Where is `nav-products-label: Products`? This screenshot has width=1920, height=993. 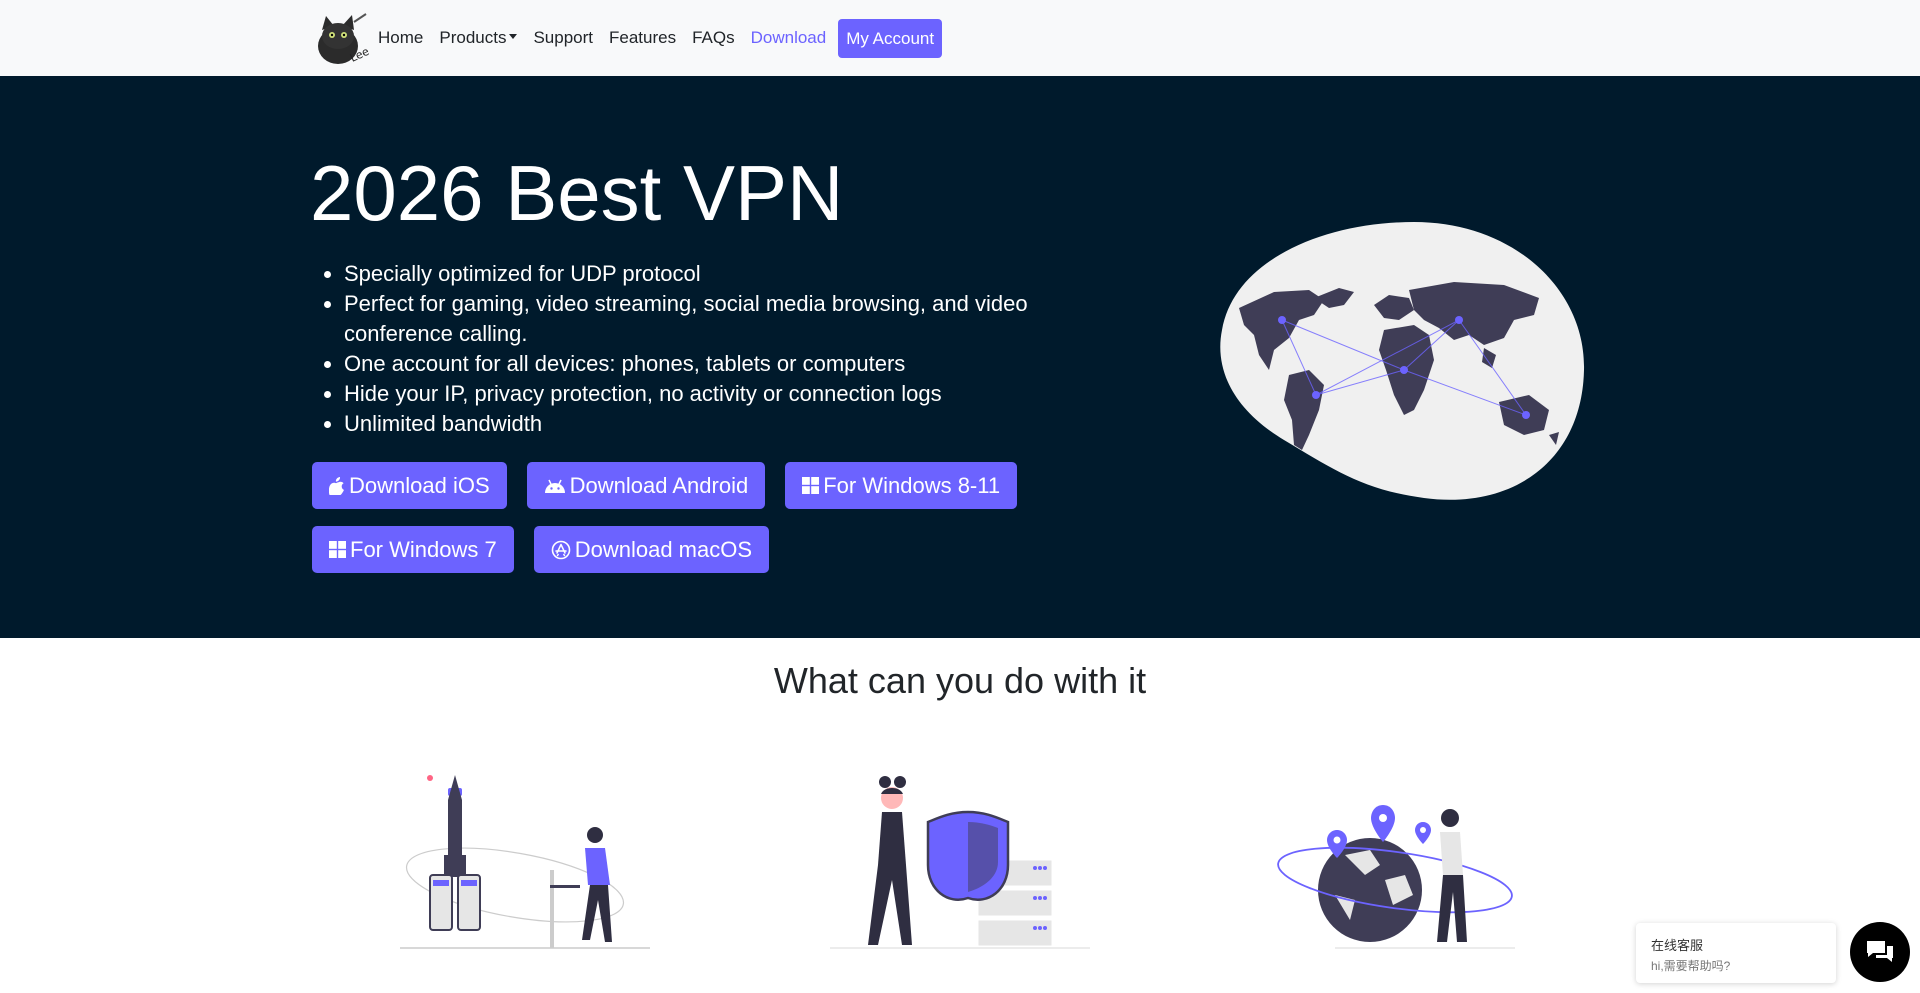
nav-products-label: Products is located at coordinates (473, 37).